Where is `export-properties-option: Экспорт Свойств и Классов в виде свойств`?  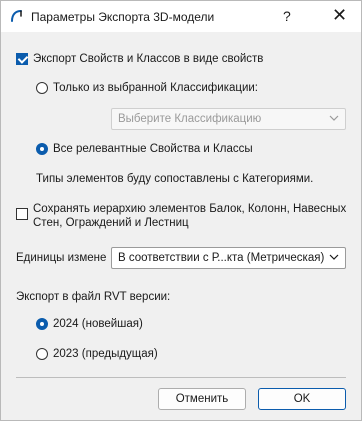 export-properties-option: Экспорт Свойств и Классов в виде свойств is located at coordinates (139, 59).